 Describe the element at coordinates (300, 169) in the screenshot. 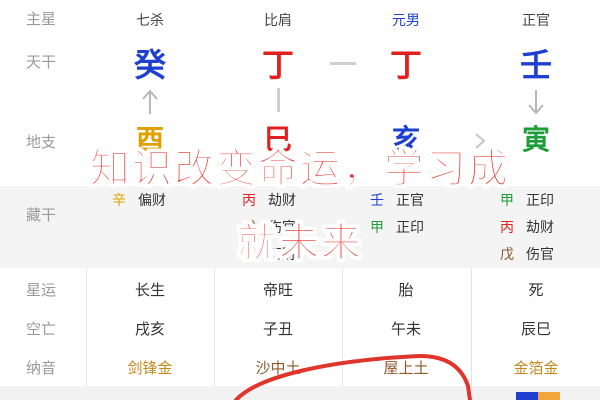

I see `overlay-slogan-line1: 知识改变命运，学习成` at that location.